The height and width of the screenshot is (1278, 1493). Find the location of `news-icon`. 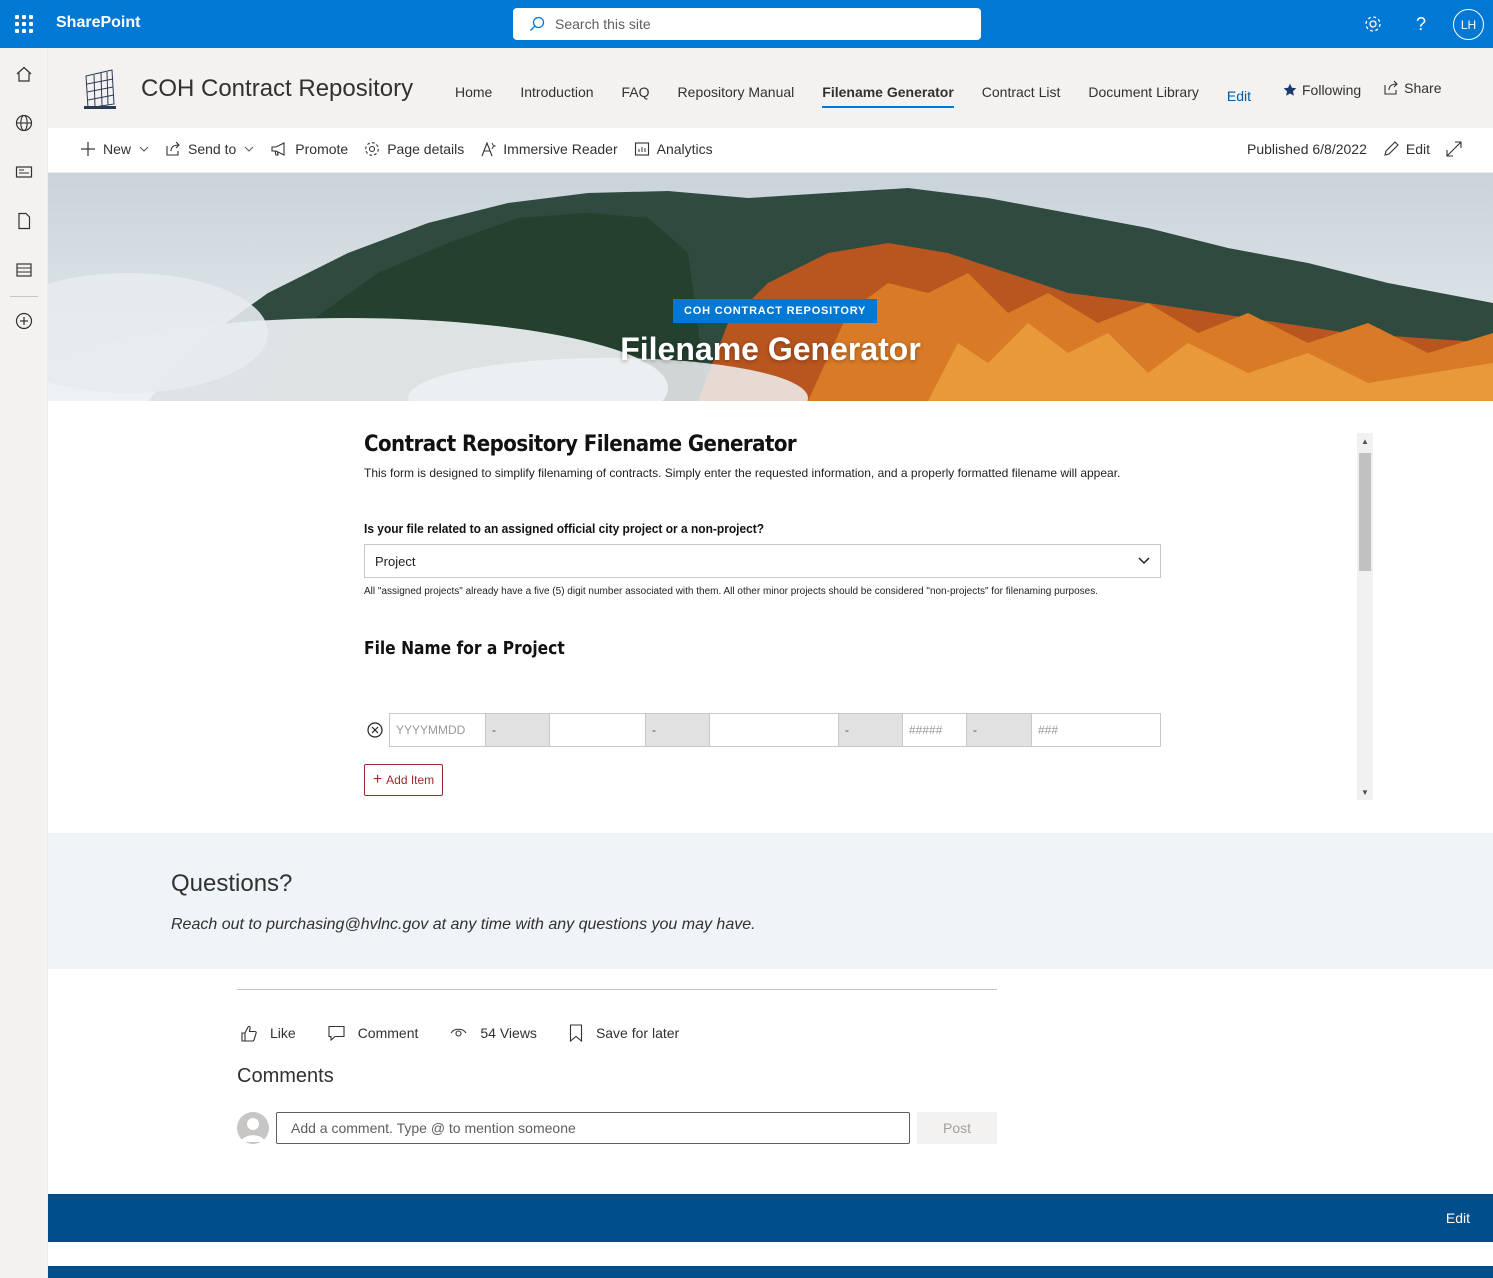

news-icon is located at coordinates (24, 172).